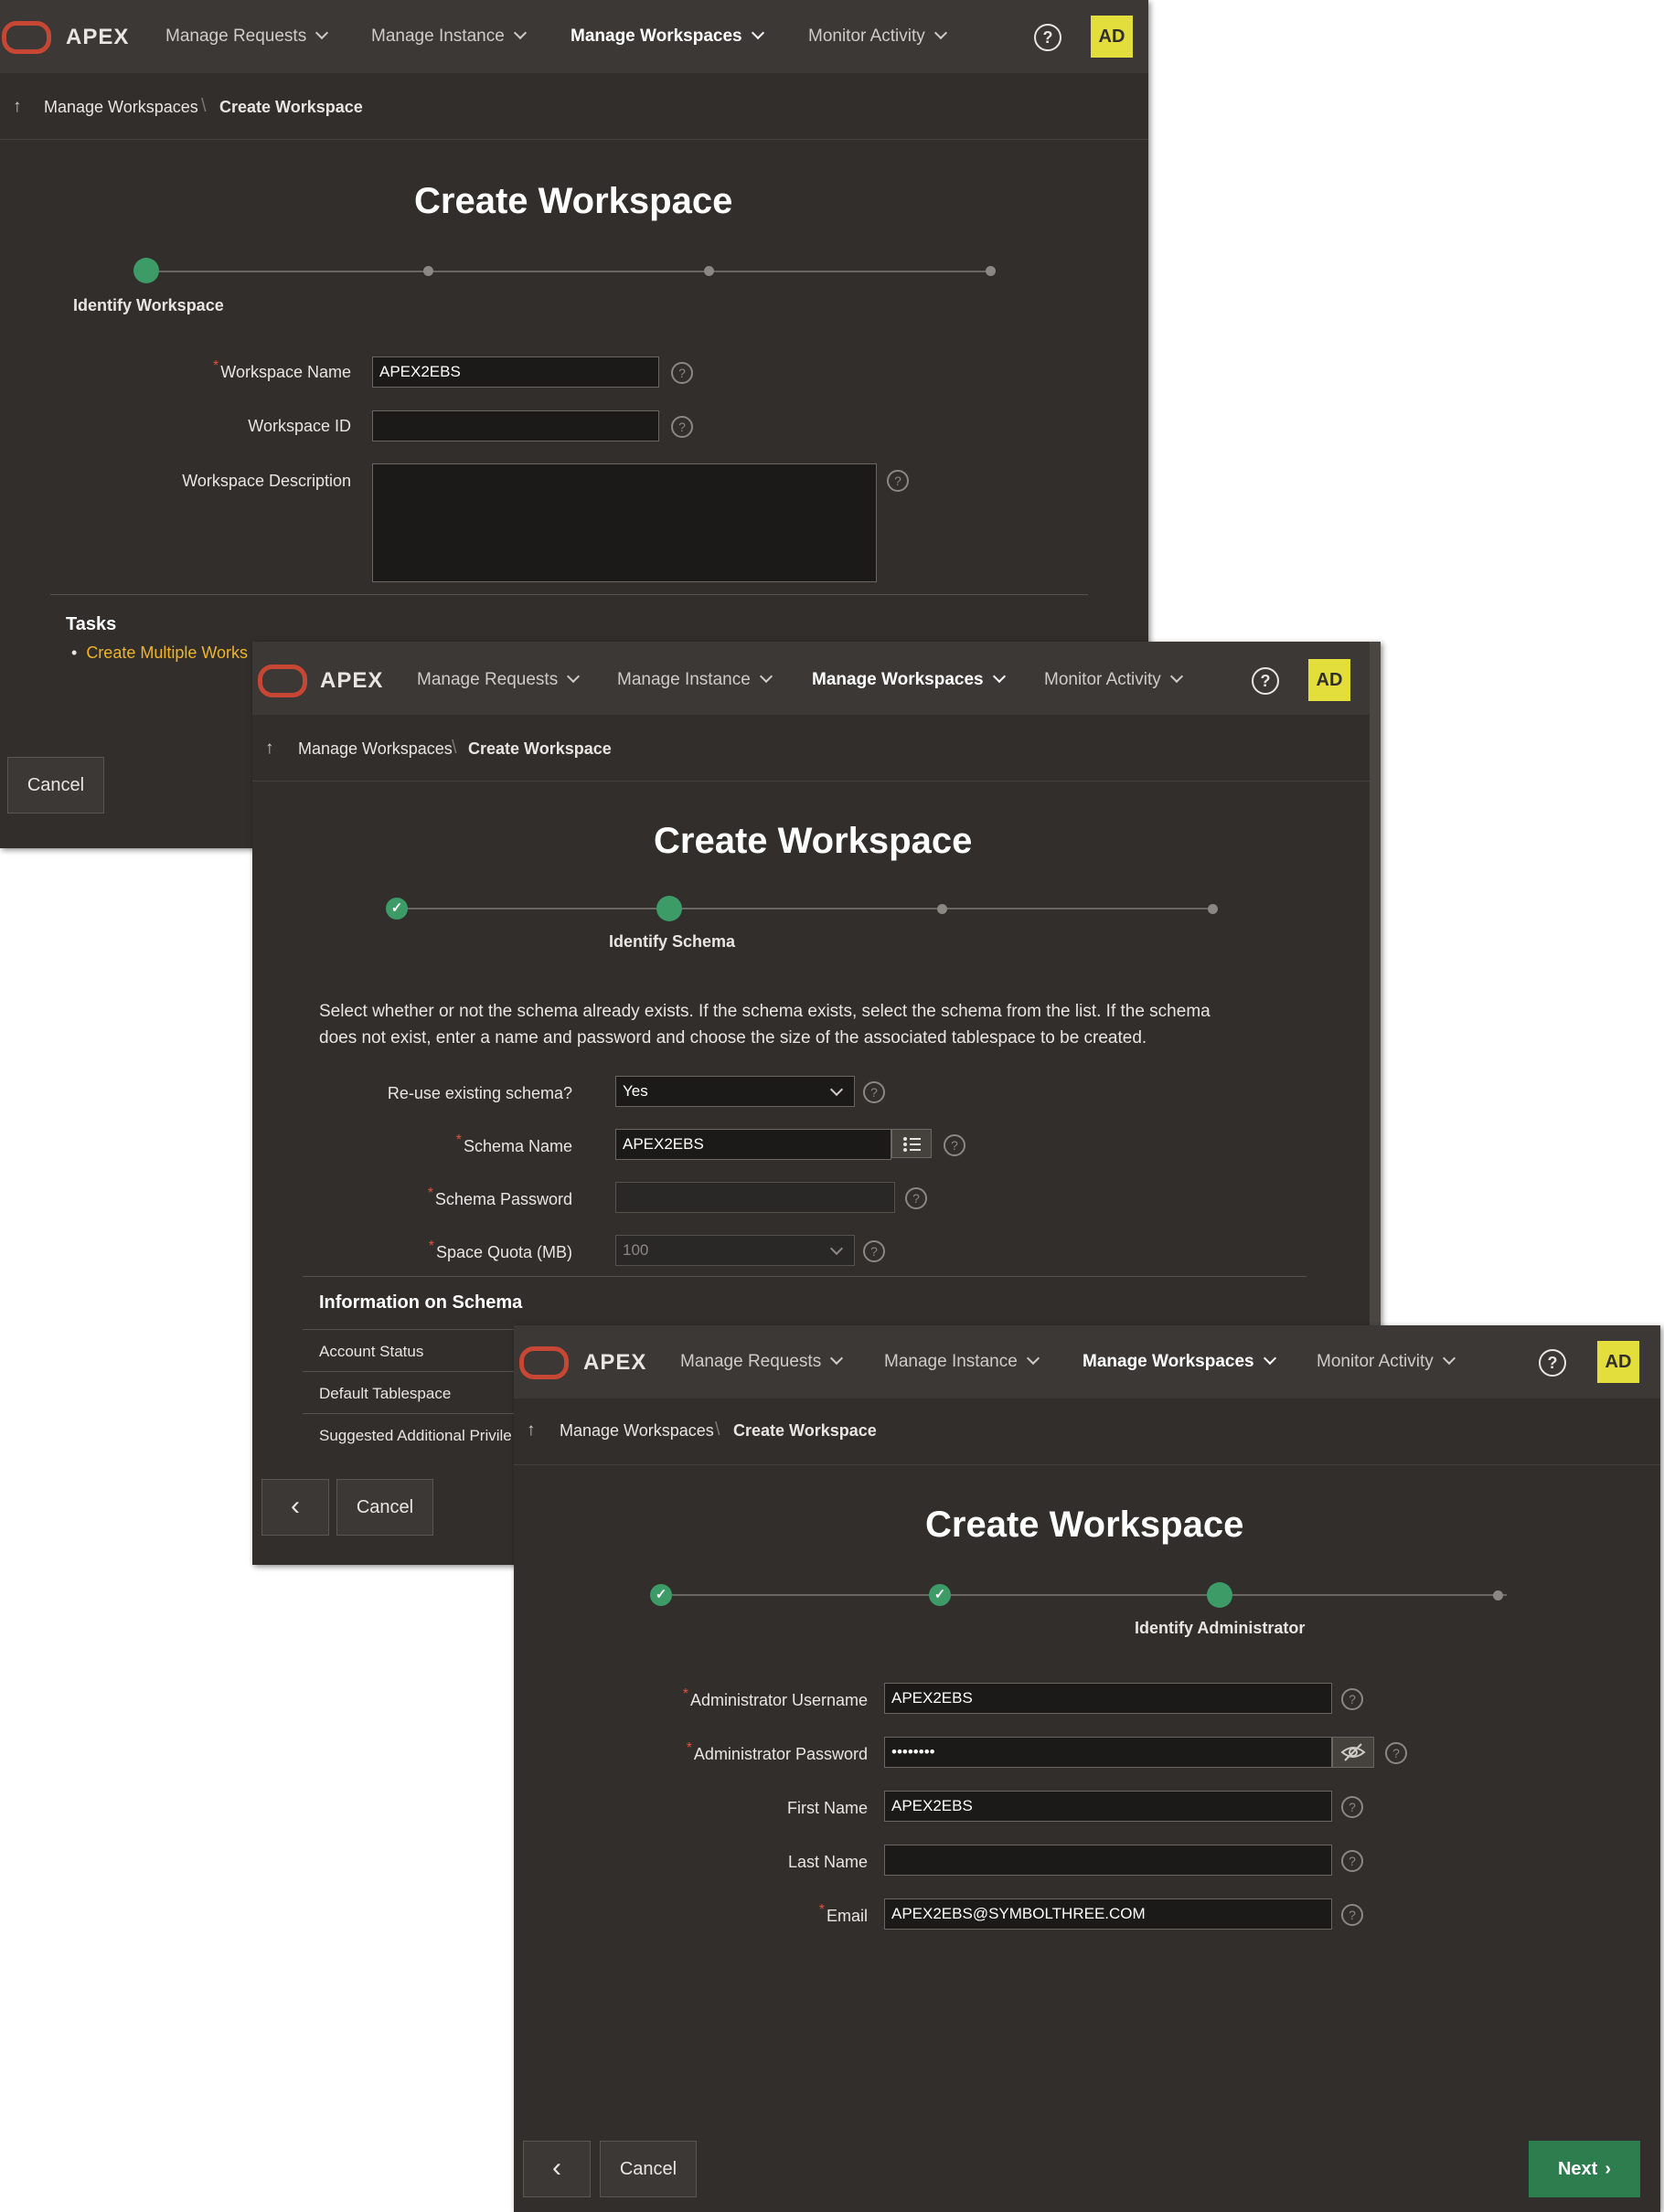  Describe the element at coordinates (513, 1144) in the screenshot. I see `schema-name-label: * Schema Name` at that location.